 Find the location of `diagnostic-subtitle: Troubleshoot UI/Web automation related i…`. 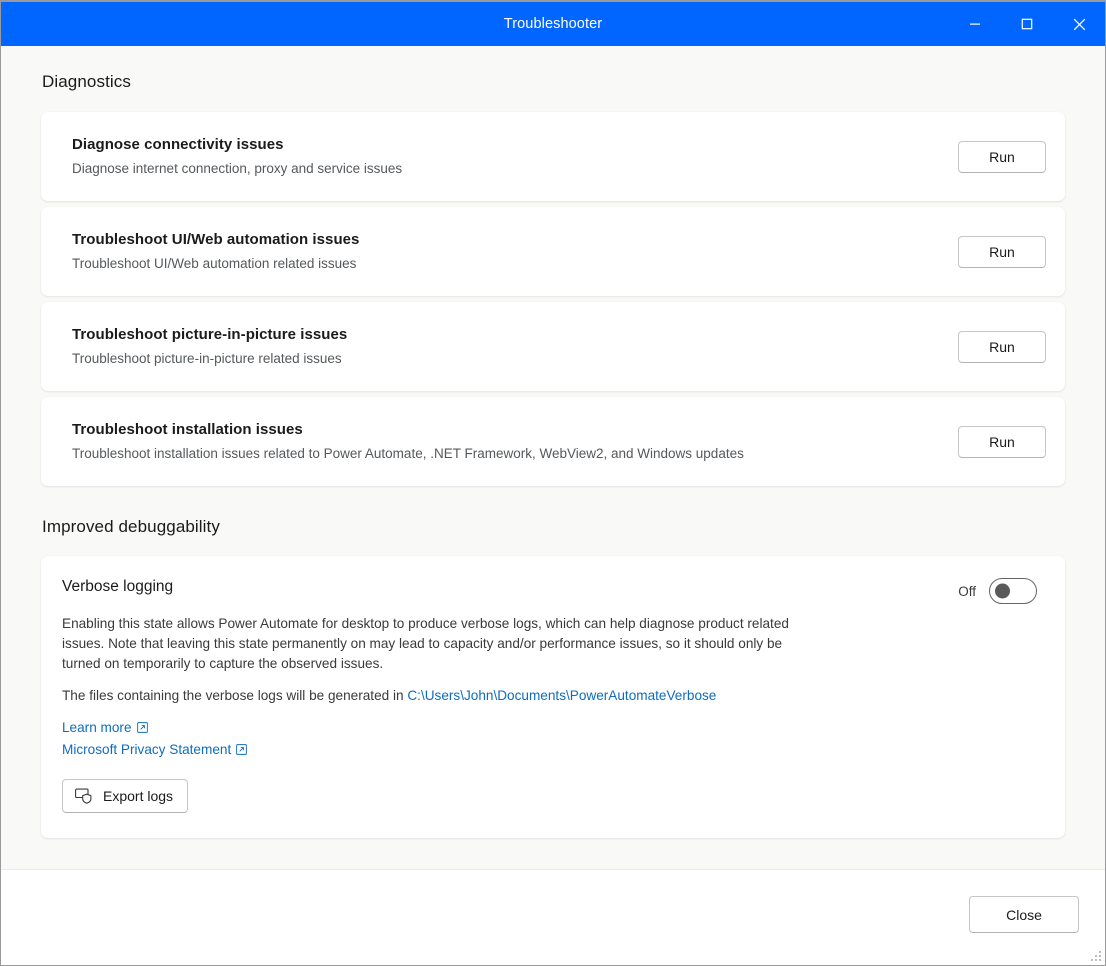

diagnostic-subtitle: Troubleshoot UI/Web automation related i… is located at coordinates (214, 263).